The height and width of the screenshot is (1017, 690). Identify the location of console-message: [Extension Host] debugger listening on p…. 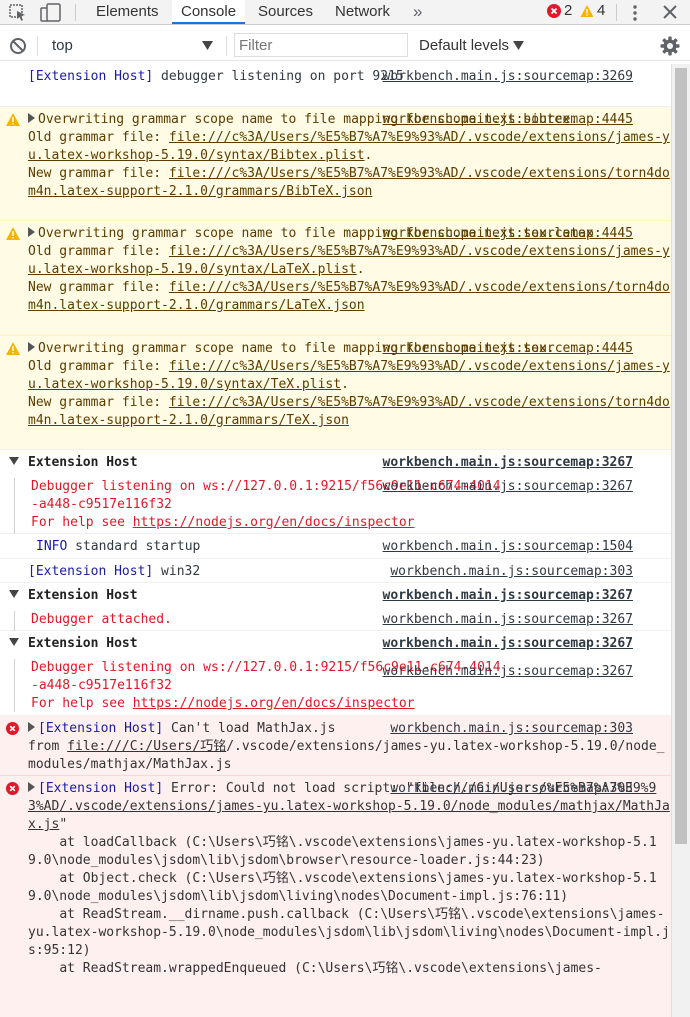
(335, 85).